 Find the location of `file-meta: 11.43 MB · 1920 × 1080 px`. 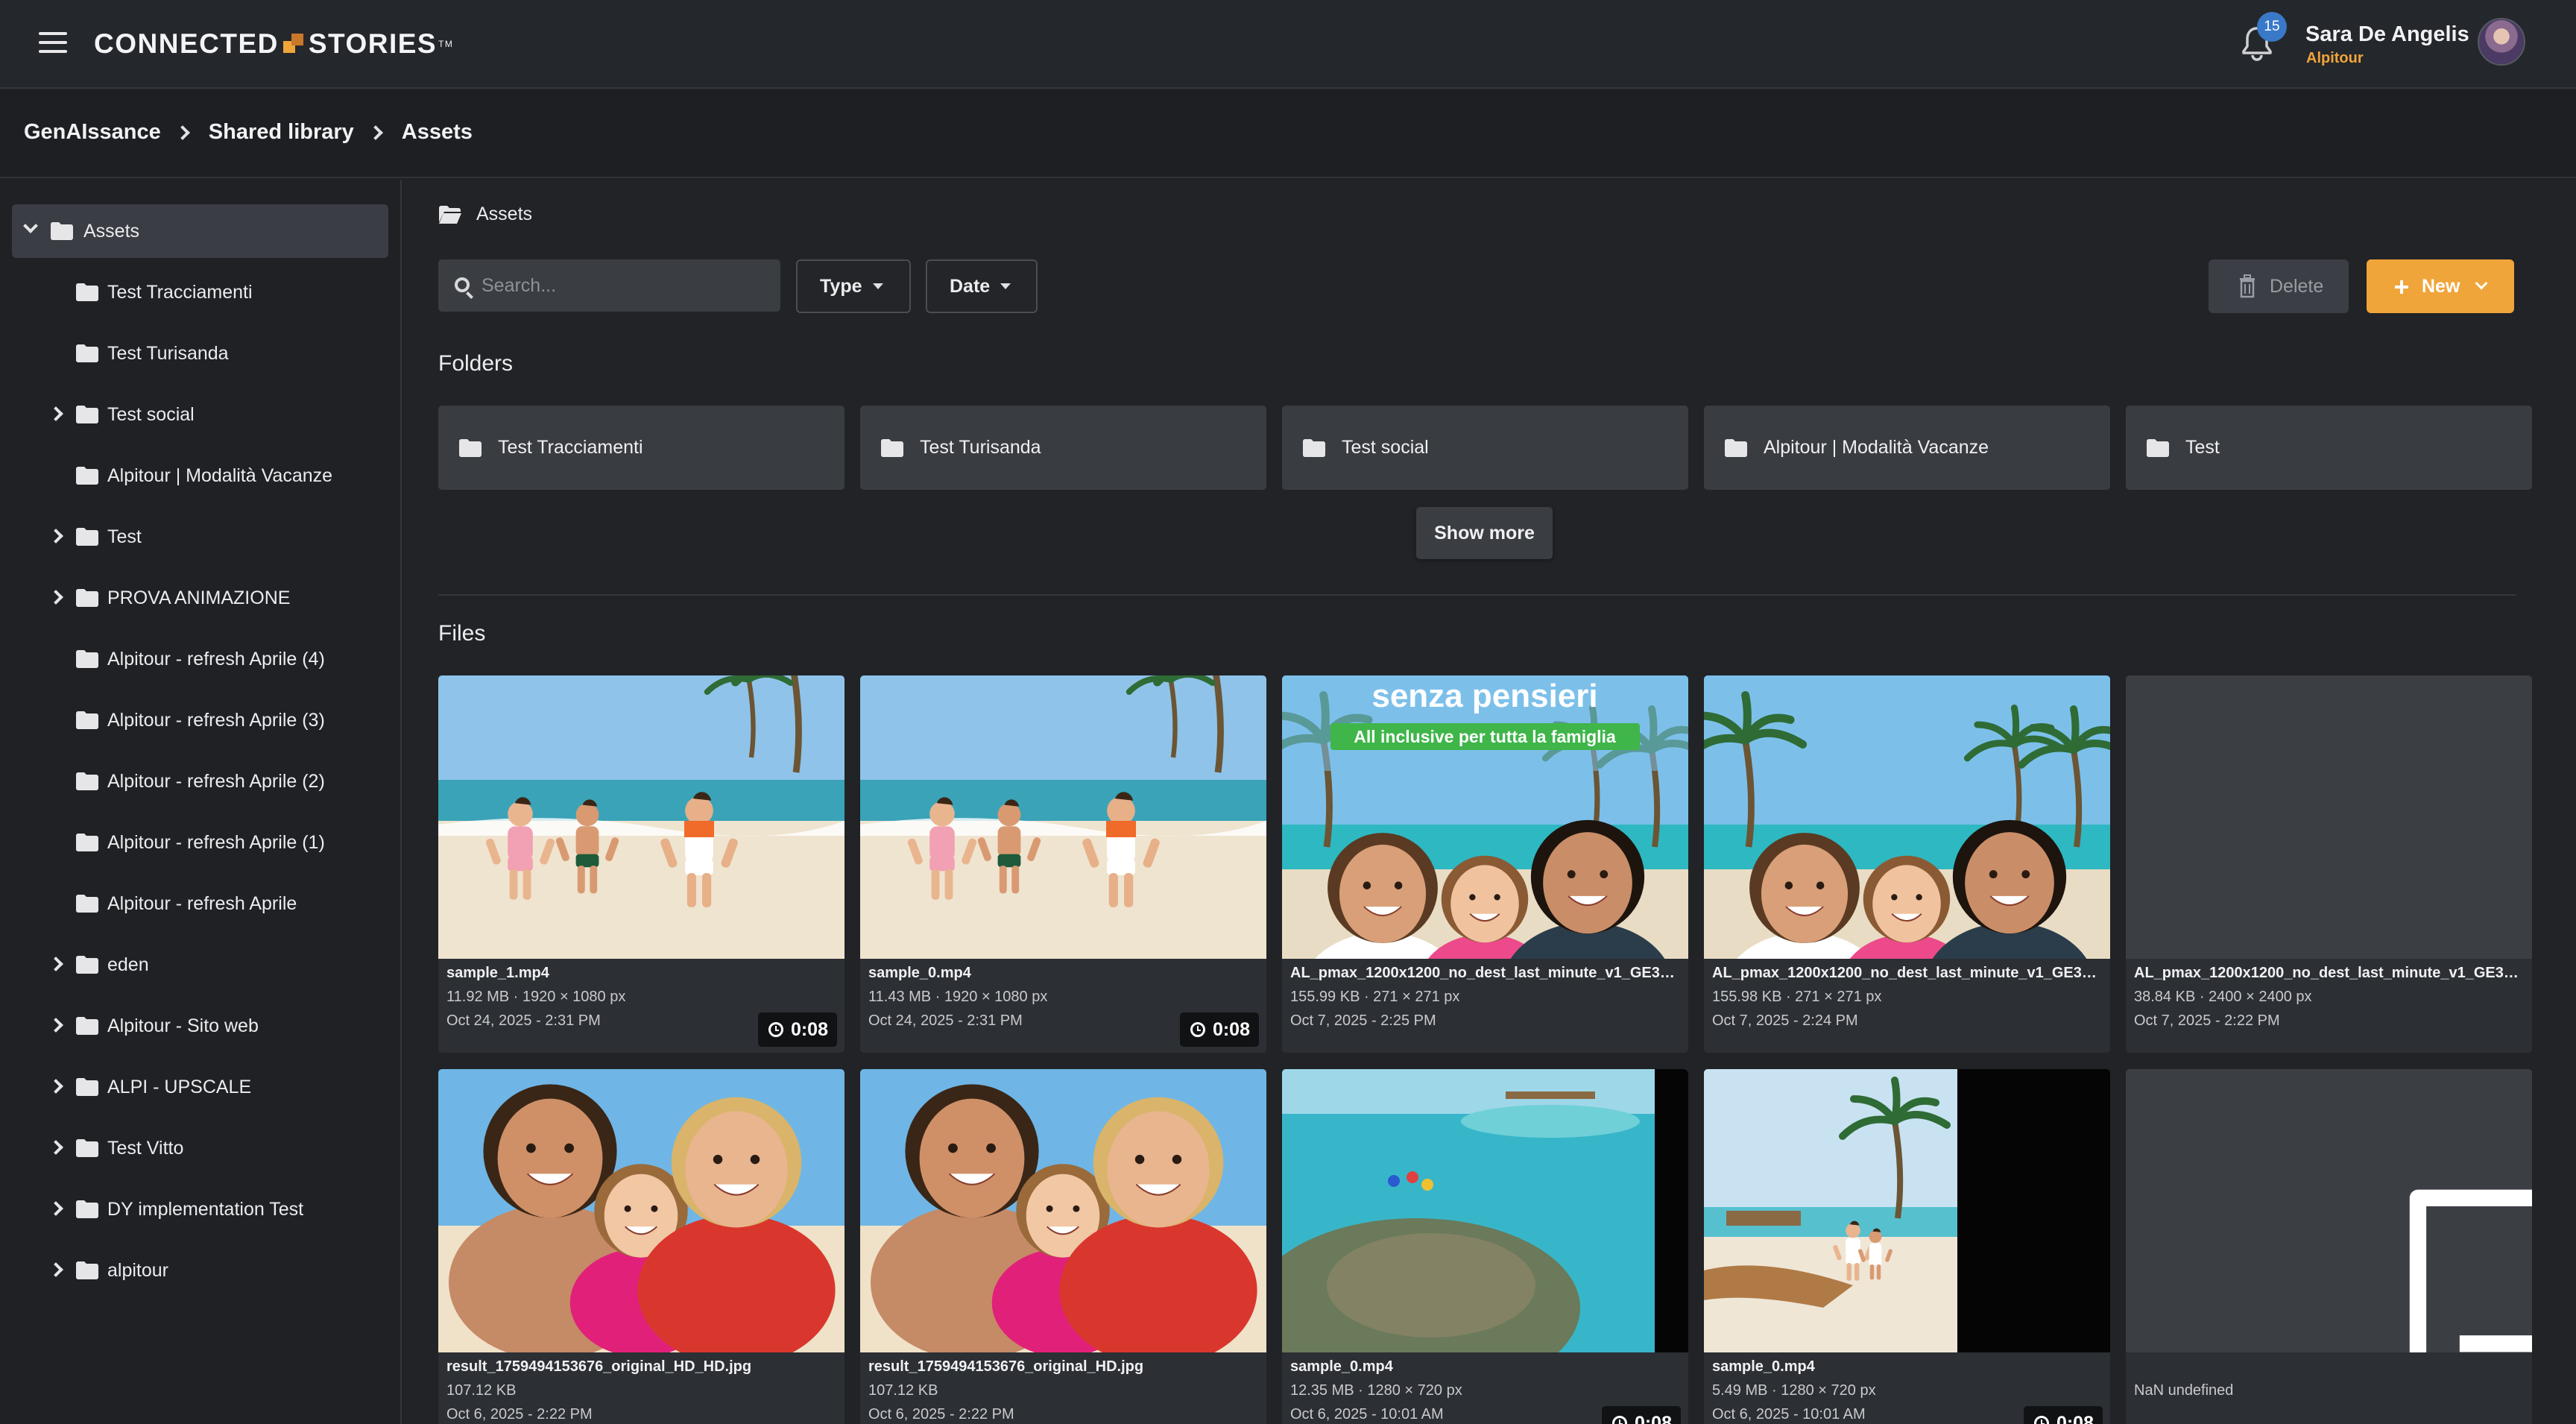

file-meta: 11.43 MB · 1920 × 1080 px is located at coordinates (958, 997).